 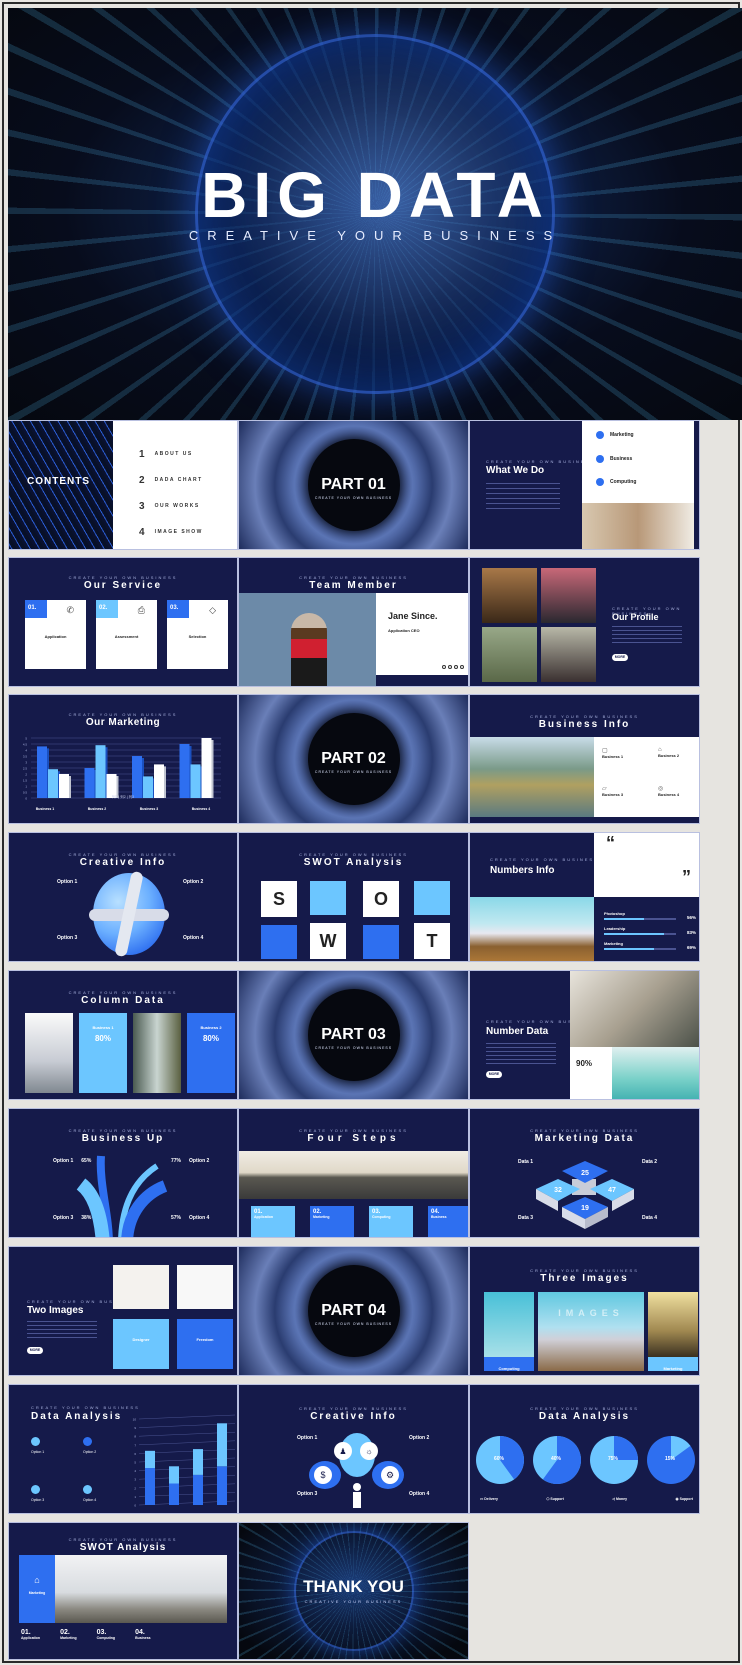 I want to click on slide-title: Creative Info, so click(x=123, y=862).